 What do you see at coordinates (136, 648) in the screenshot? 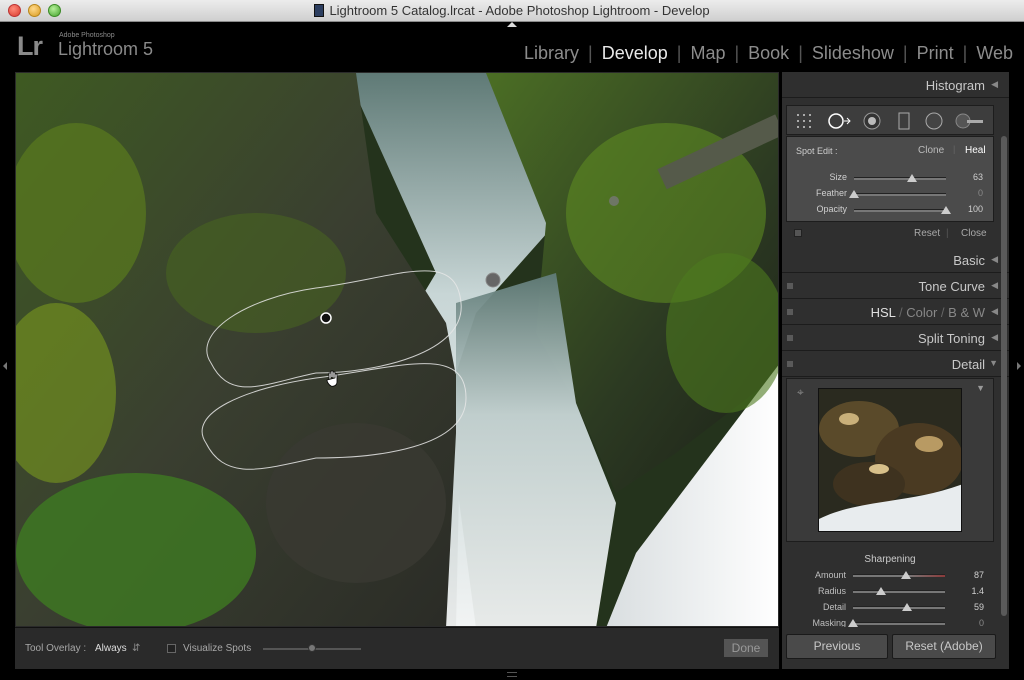
I see `select-arrows-icon: ⇵` at bounding box center [136, 648].